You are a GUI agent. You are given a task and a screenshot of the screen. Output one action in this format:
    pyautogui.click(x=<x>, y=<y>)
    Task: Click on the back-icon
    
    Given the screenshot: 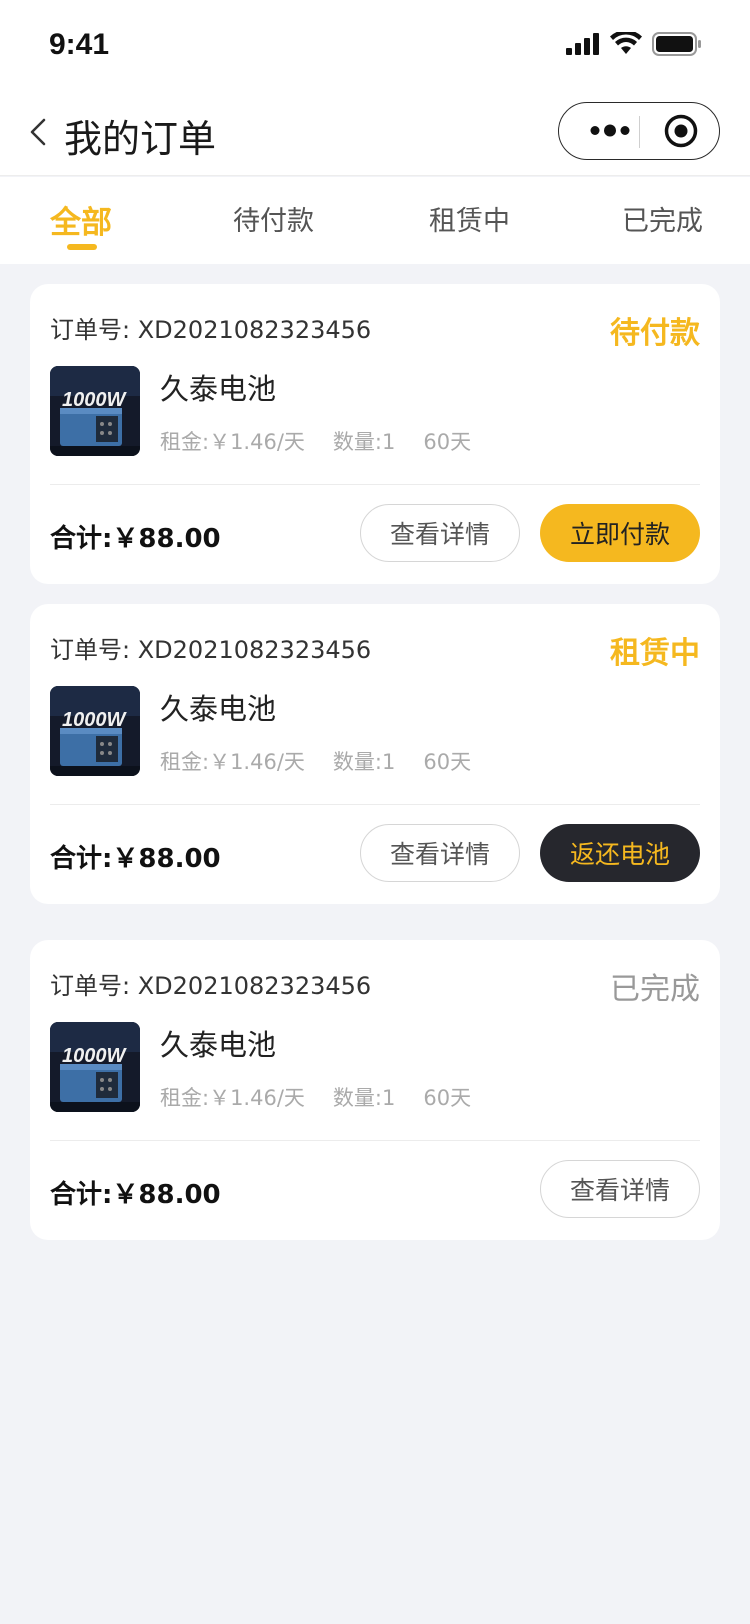 What is the action you would take?
    pyautogui.click(x=38, y=132)
    